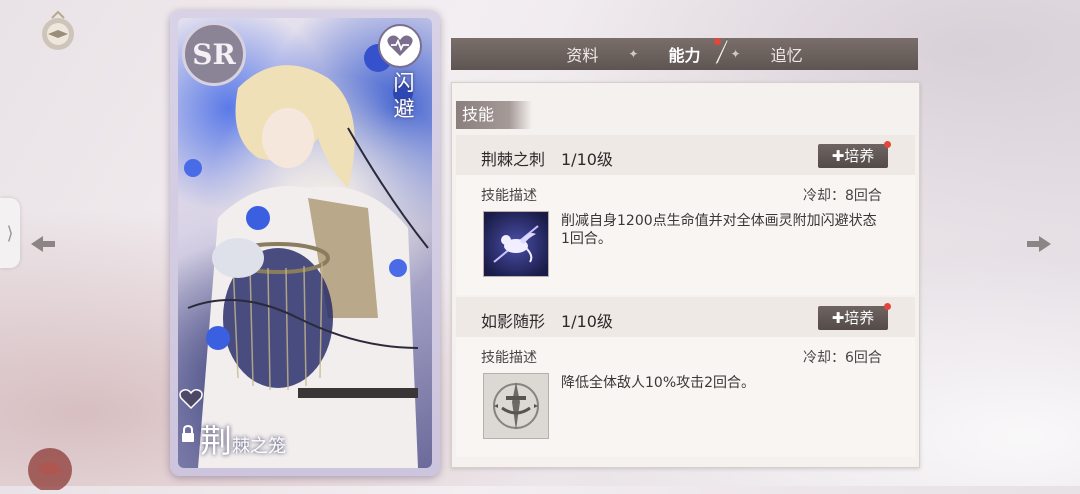 The height and width of the screenshot is (494, 1080). I want to click on rarity-badge: SR, so click(214, 54).